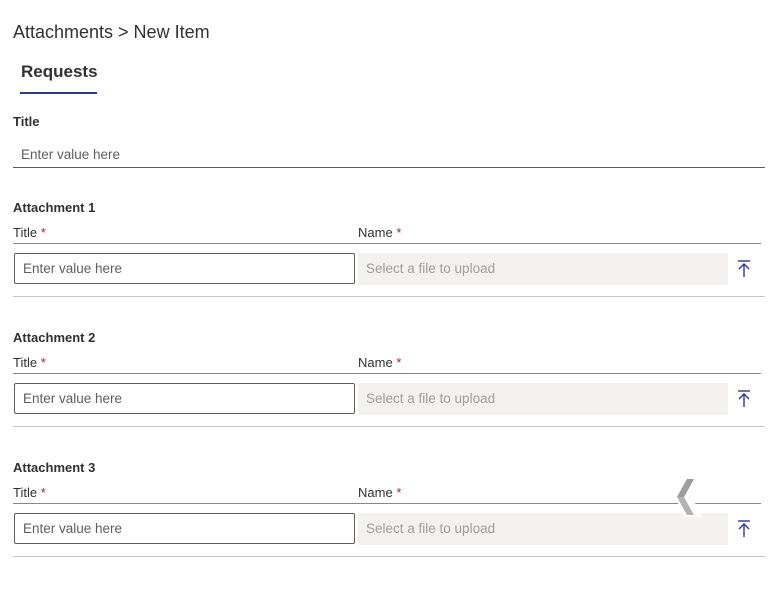  What do you see at coordinates (389, 154) in the screenshot?
I see `title-input` at bounding box center [389, 154].